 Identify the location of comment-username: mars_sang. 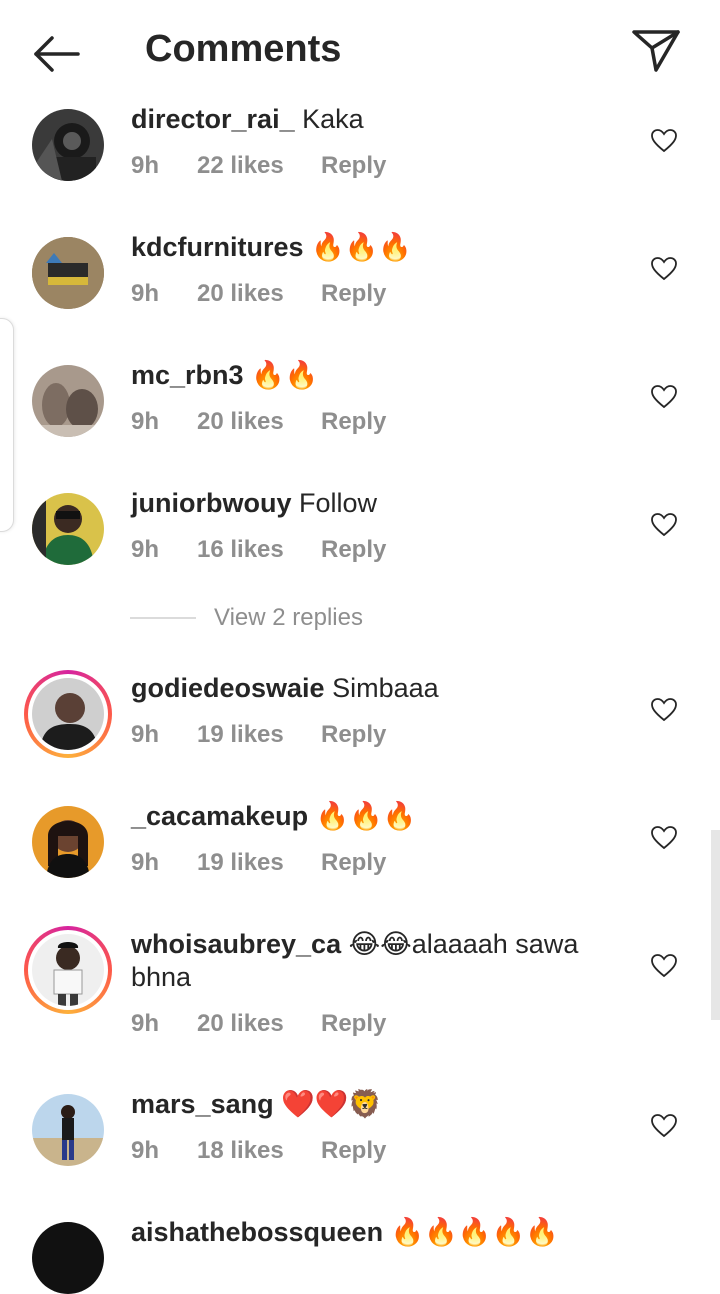
(202, 1104).